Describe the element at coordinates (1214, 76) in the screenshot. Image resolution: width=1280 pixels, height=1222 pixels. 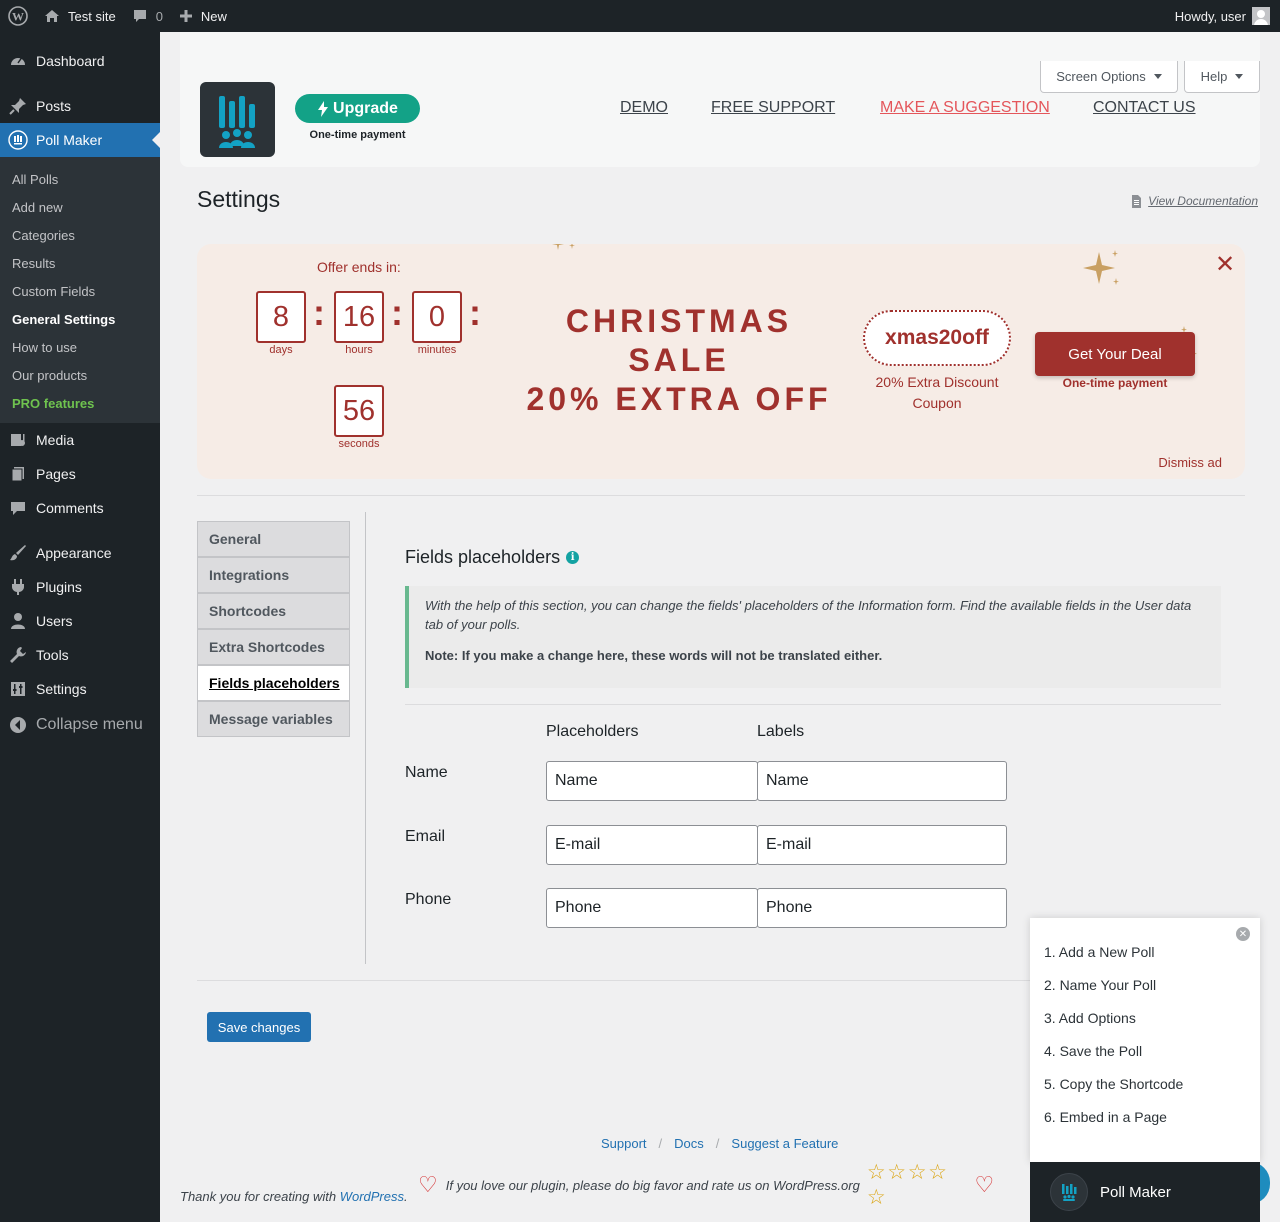
I see `help-label: Help` at that location.